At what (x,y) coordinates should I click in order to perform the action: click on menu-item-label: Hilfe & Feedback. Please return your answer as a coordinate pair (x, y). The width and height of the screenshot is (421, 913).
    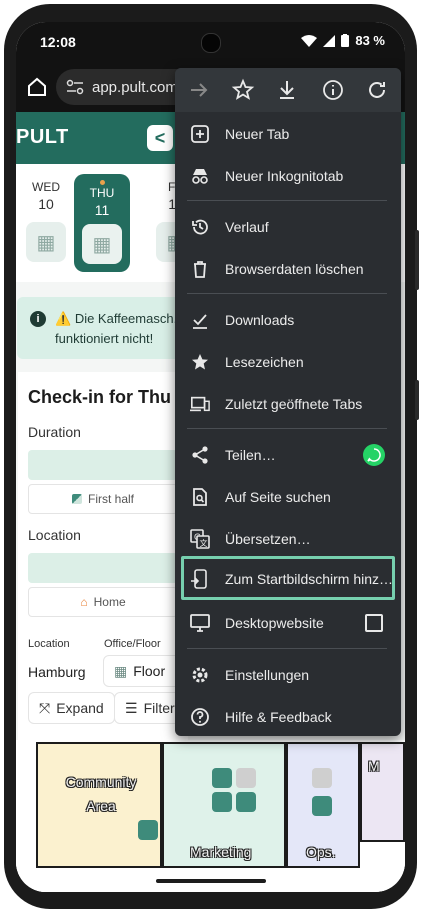
    Looking at the image, I should click on (278, 717).